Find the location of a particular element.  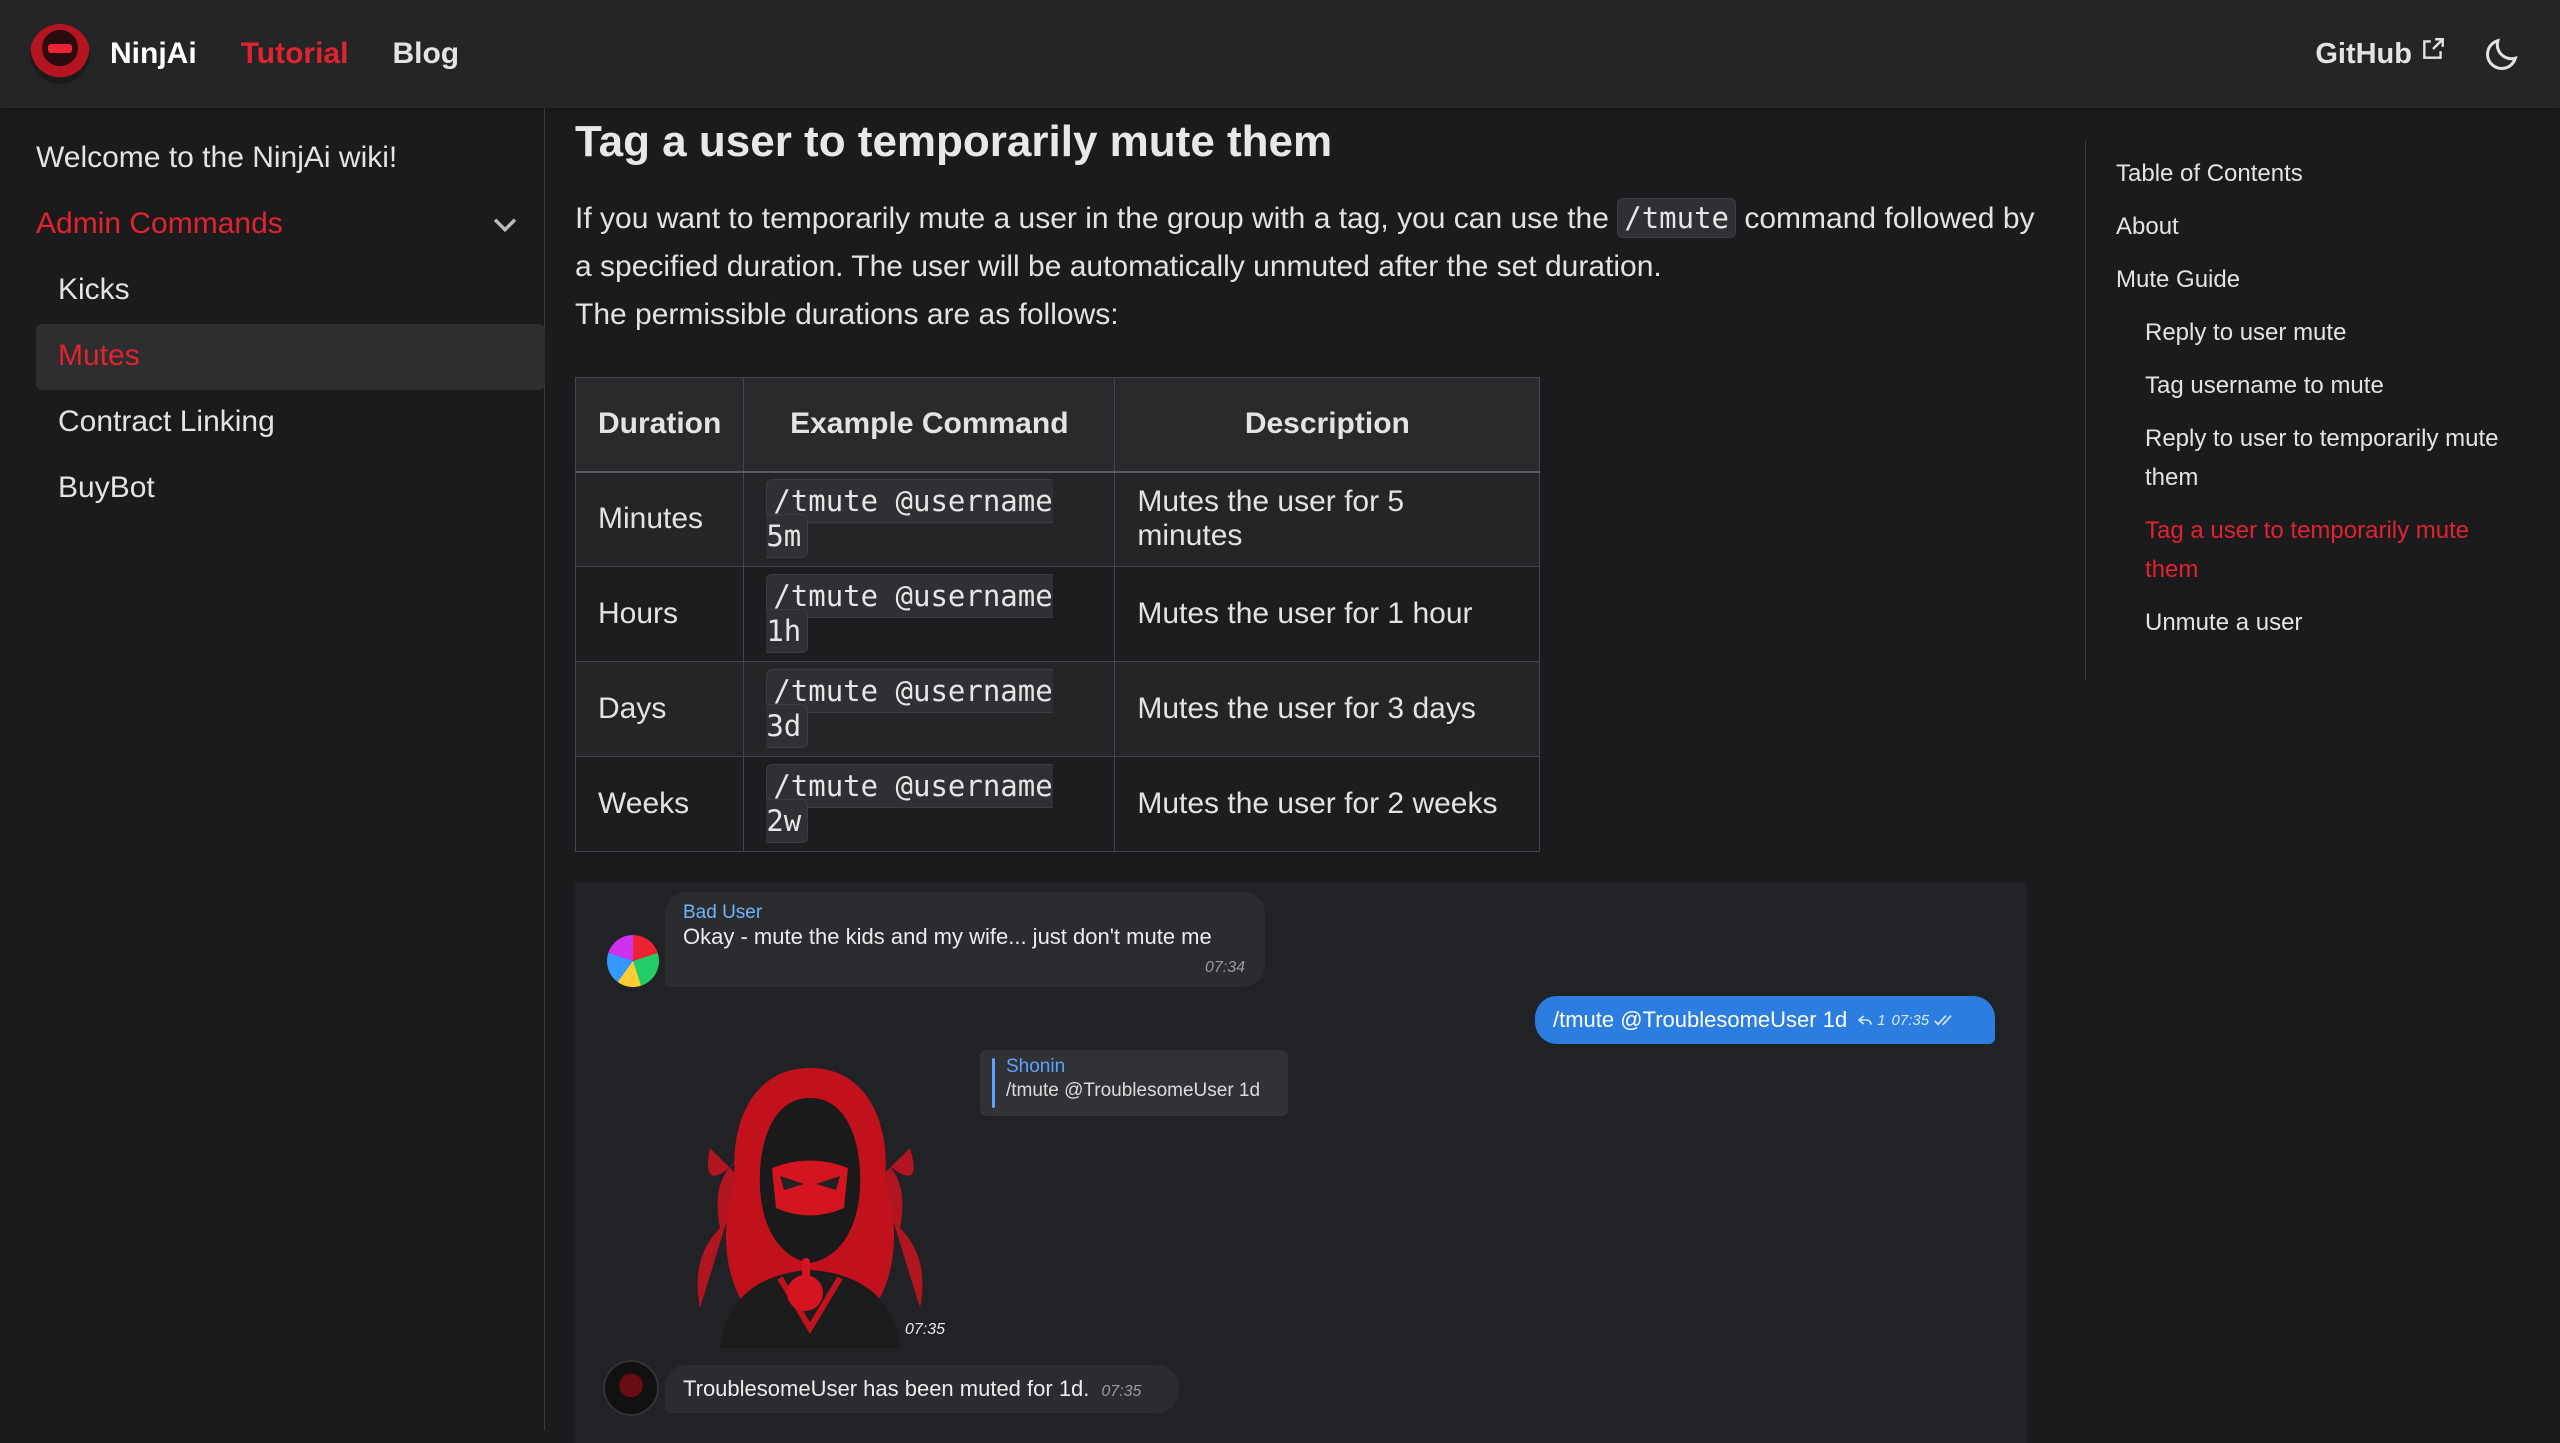

external-link-icon is located at coordinates (2433, 48).